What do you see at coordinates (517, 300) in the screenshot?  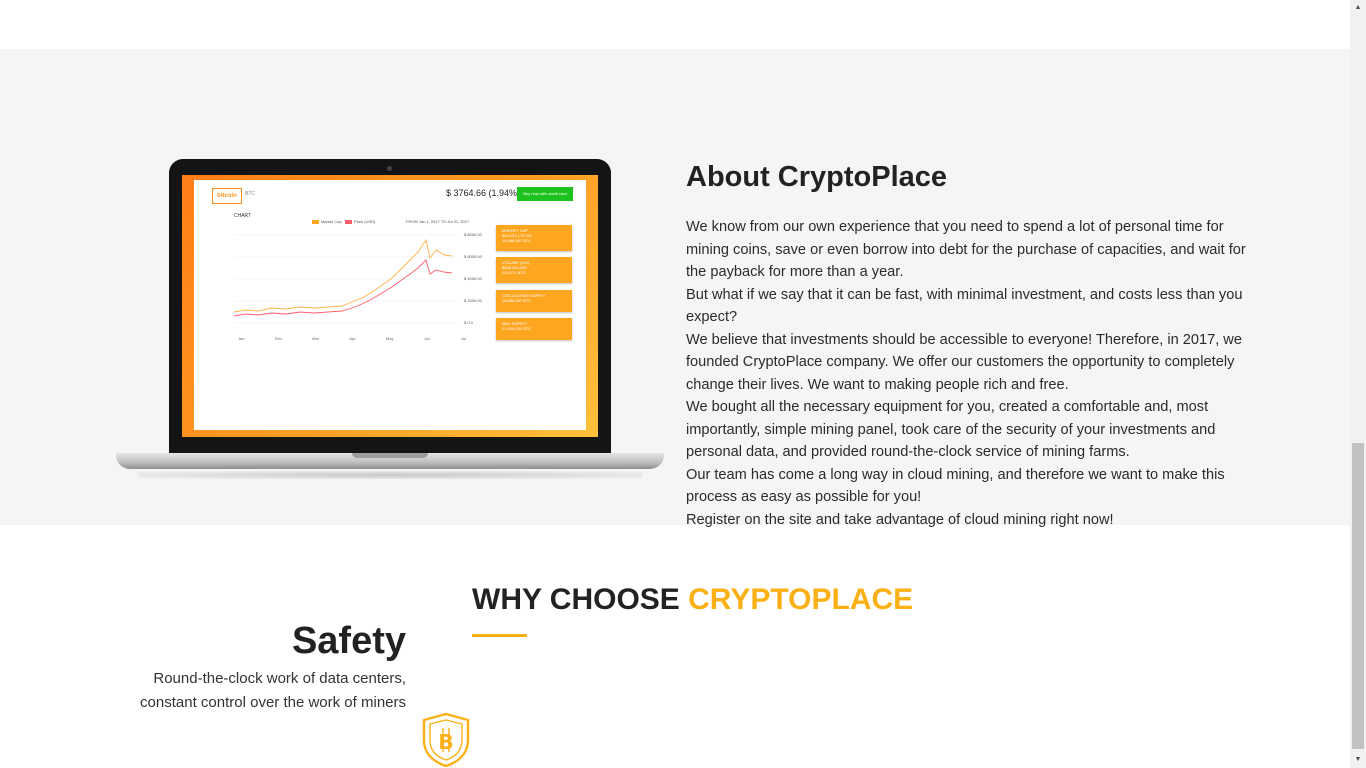 I see `stat-value: 16,586,587 BTC` at bounding box center [517, 300].